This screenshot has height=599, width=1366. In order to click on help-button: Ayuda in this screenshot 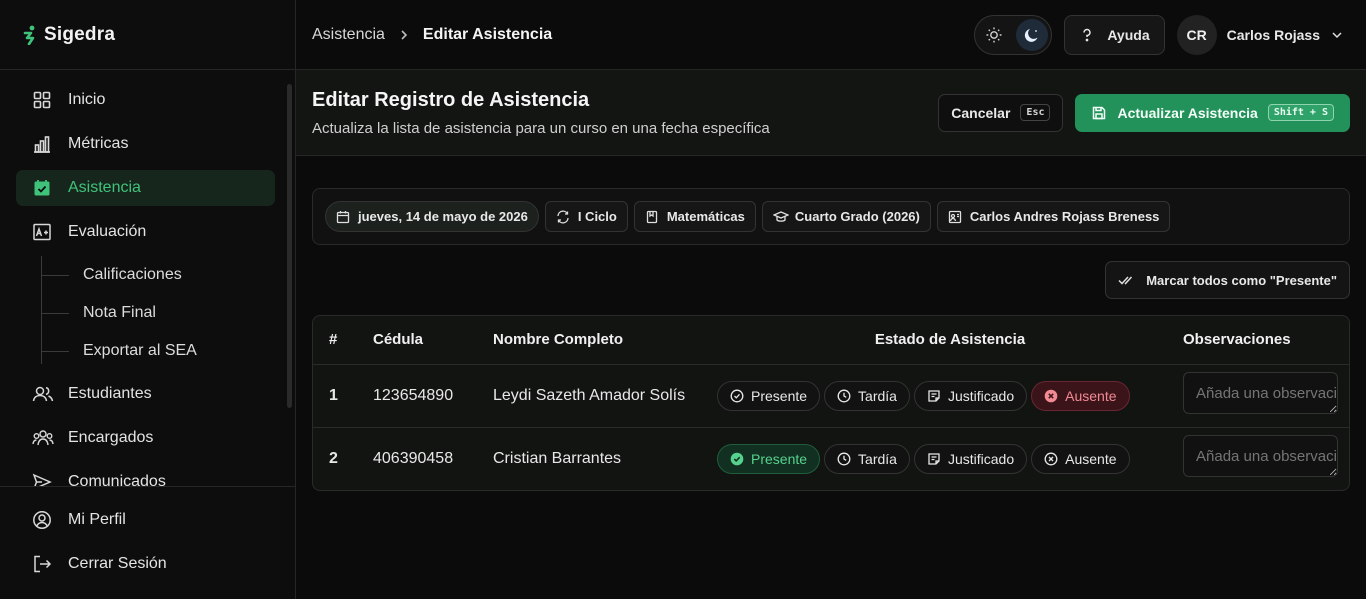, I will do `click(1114, 34)`.